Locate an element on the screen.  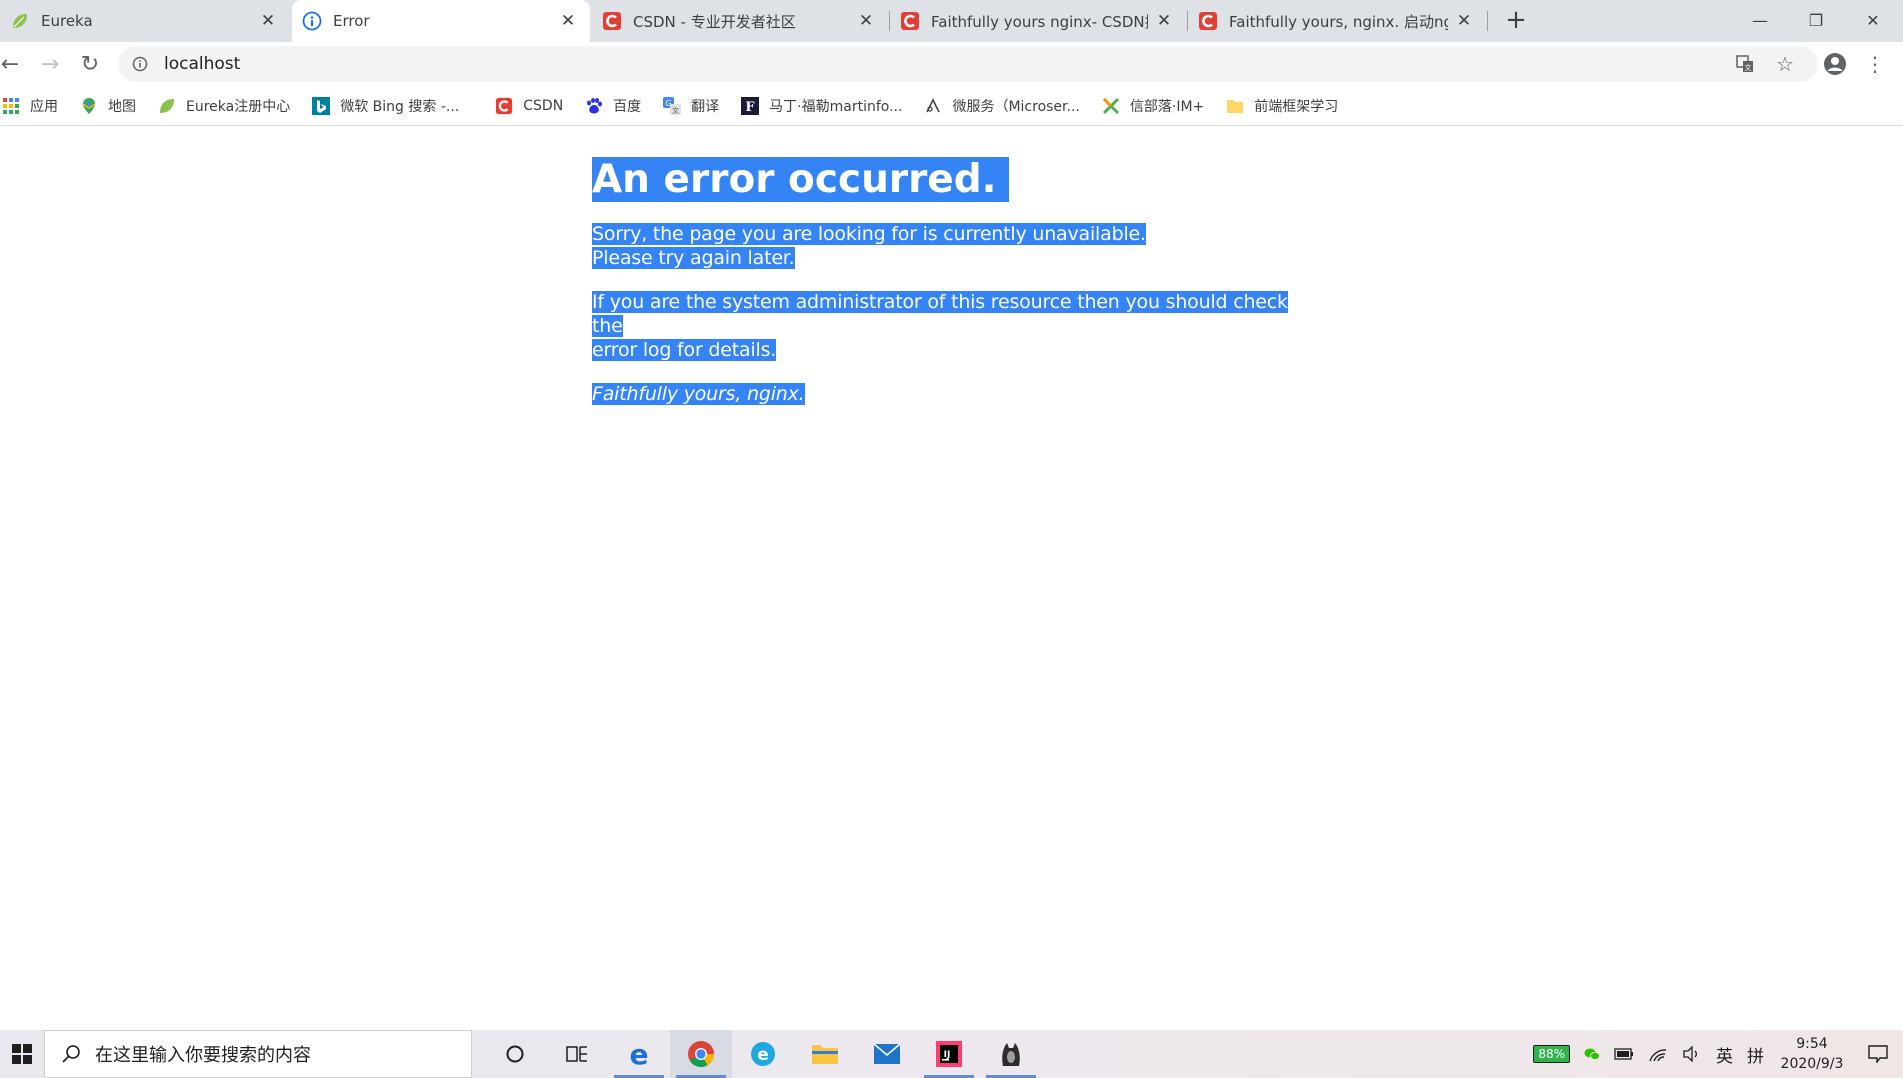
signature-text: Faithfully yours, nginx. is located at coordinates (698, 394).